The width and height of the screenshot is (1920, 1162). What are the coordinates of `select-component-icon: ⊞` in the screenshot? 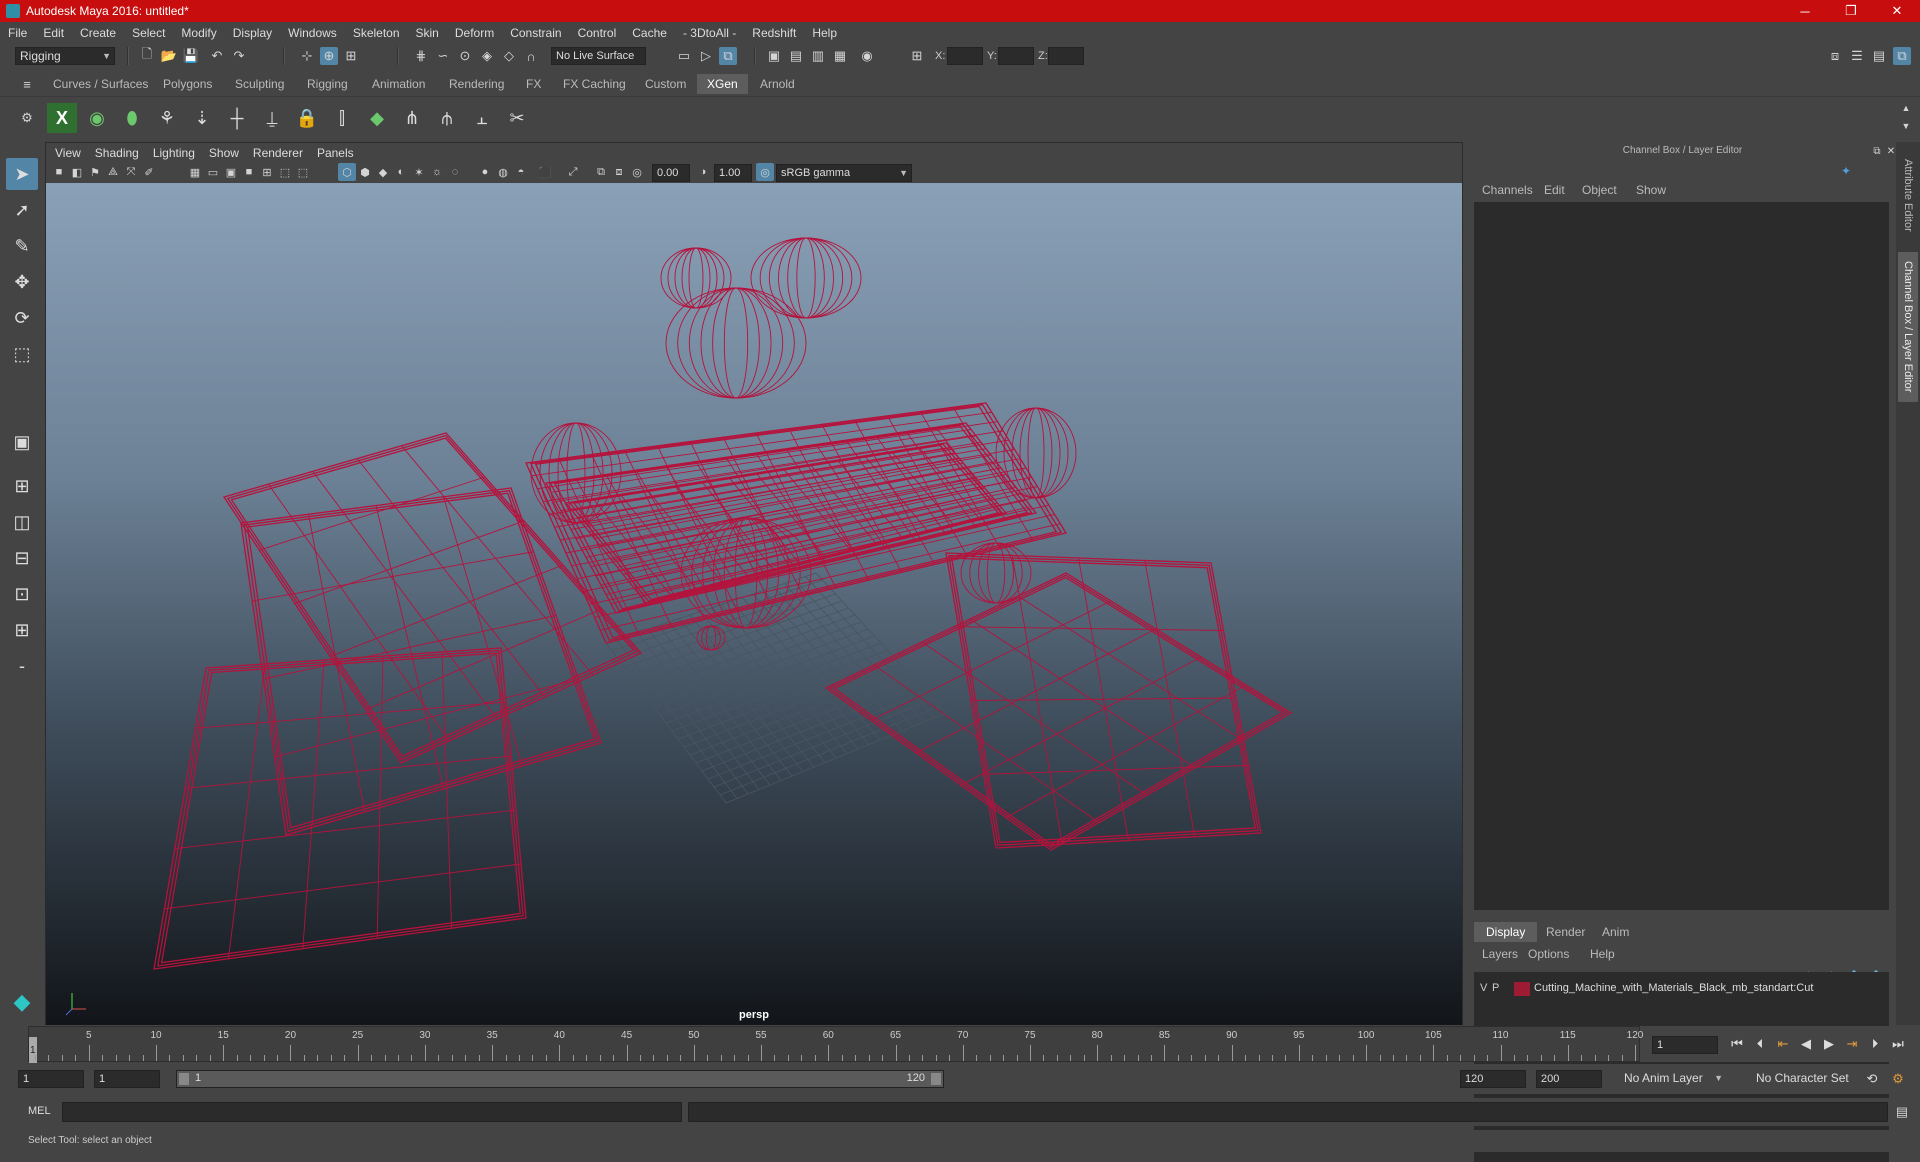 It's located at (351, 56).